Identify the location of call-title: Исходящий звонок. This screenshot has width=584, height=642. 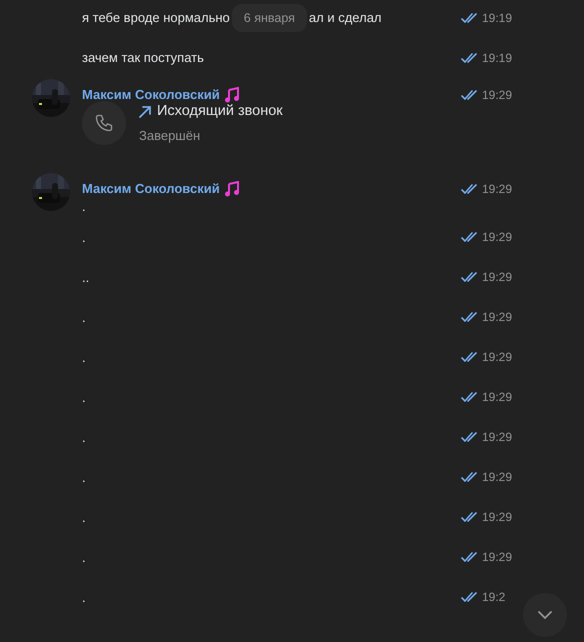
(220, 111).